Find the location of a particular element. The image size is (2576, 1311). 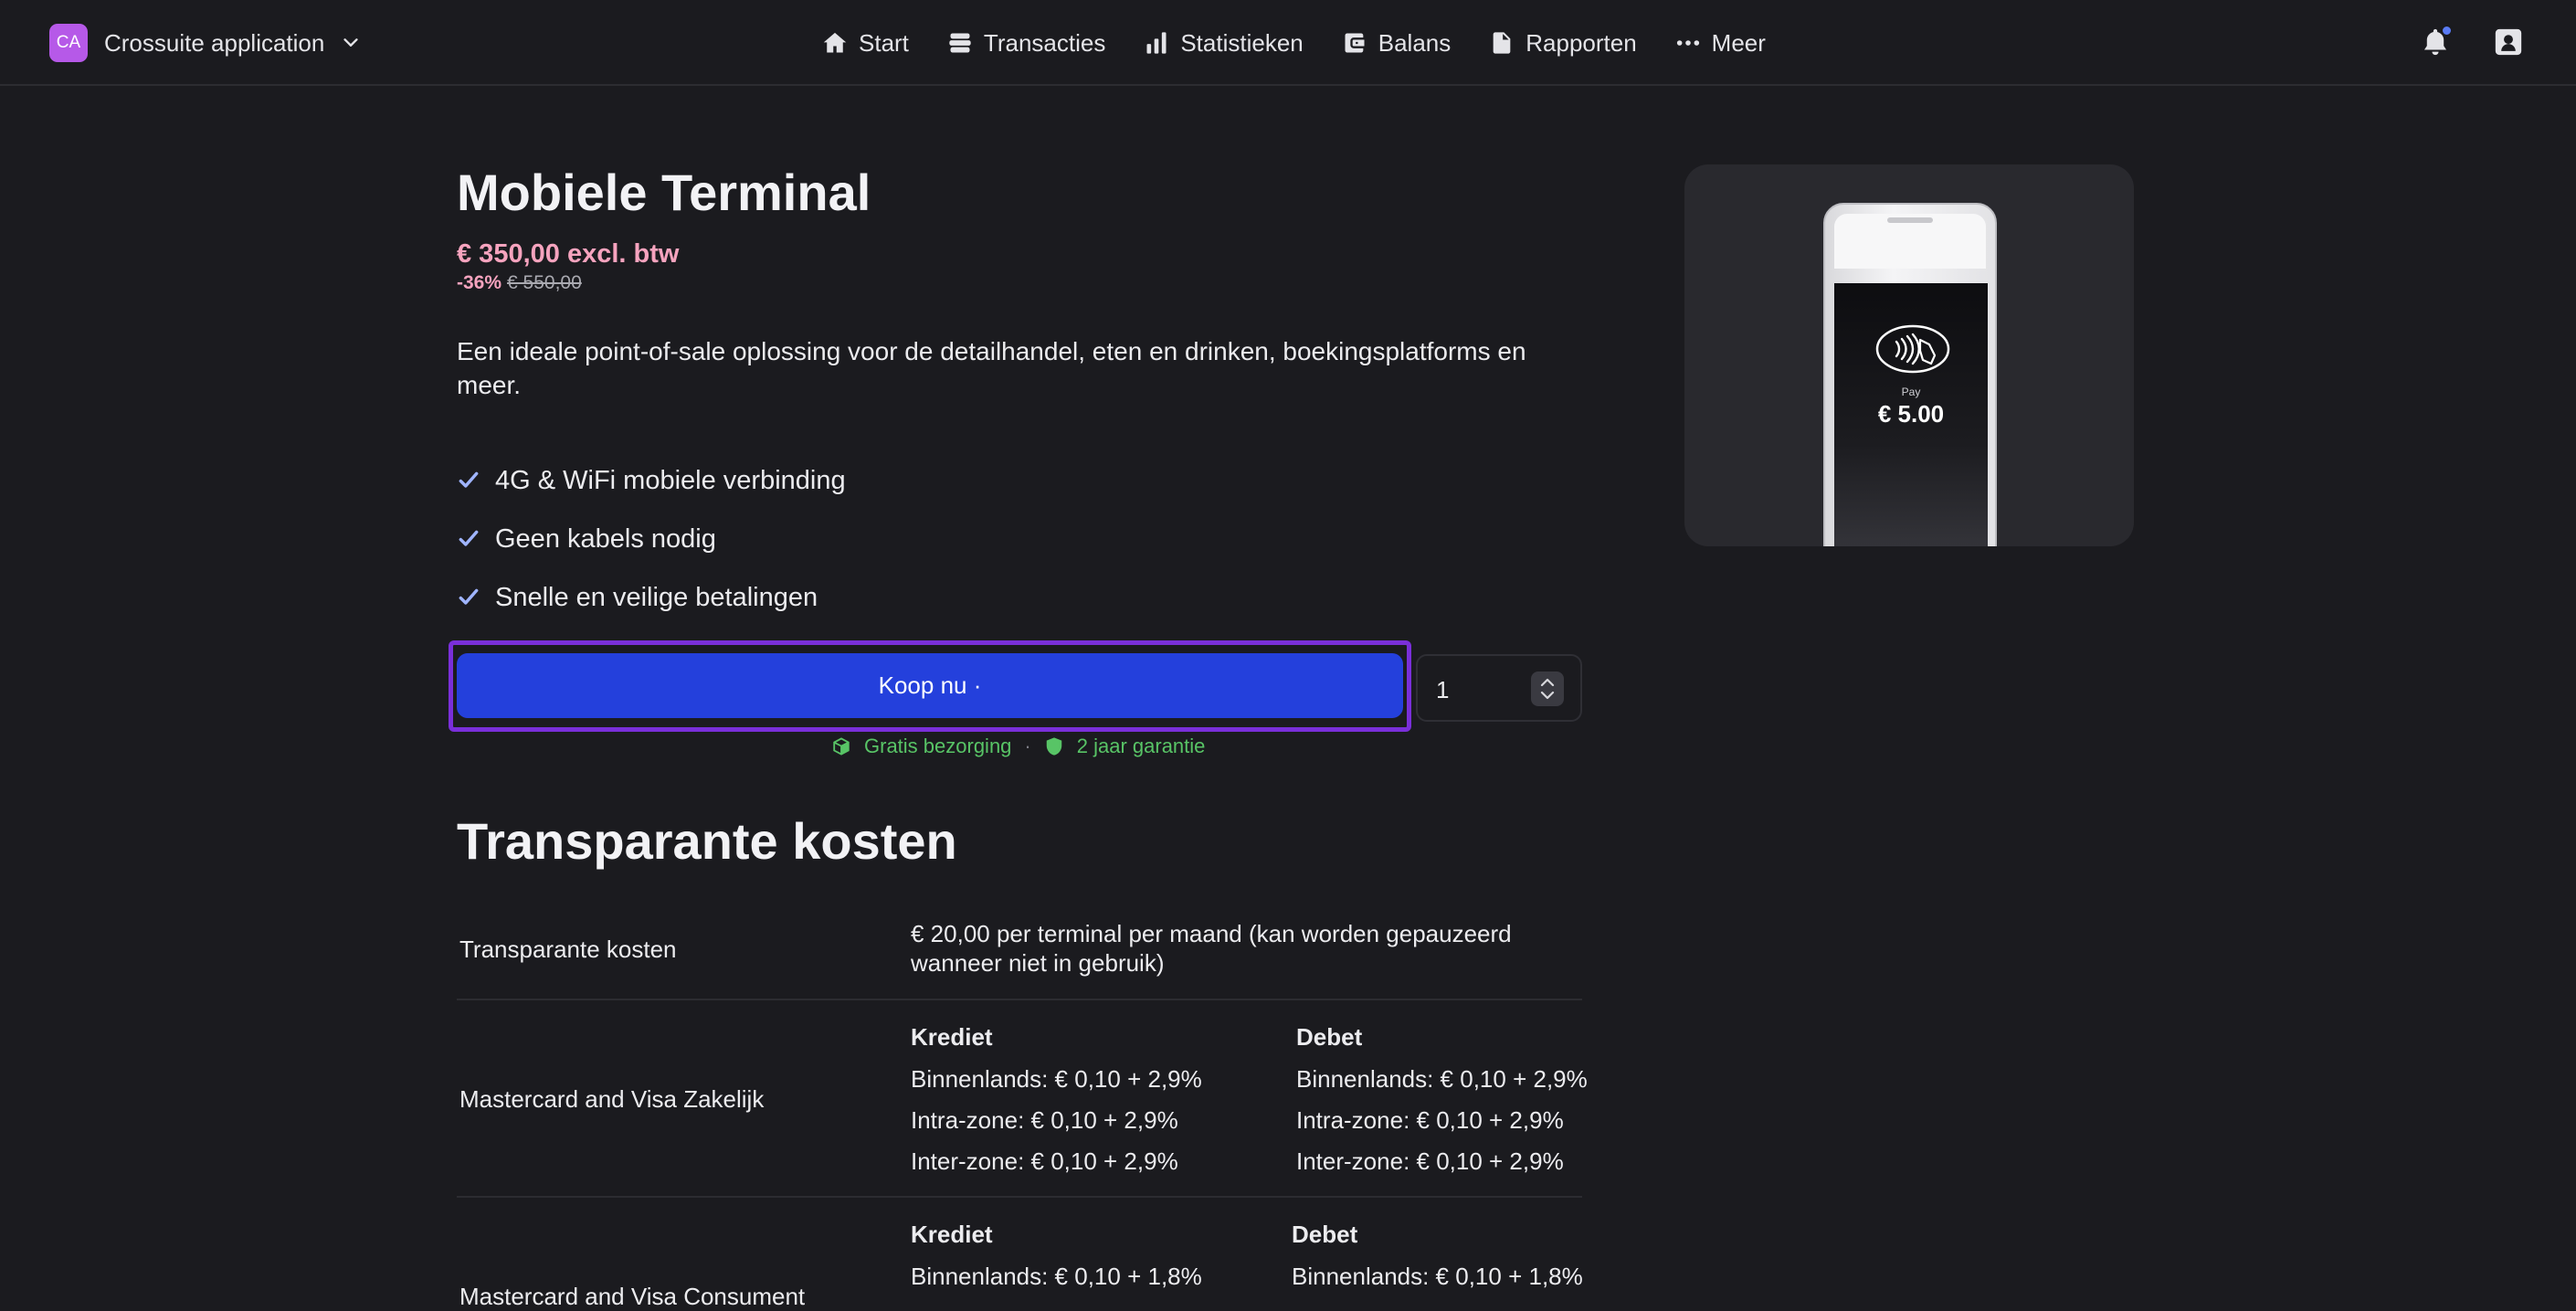

nav-item-statistieken: Statistieken is located at coordinates (1224, 43).